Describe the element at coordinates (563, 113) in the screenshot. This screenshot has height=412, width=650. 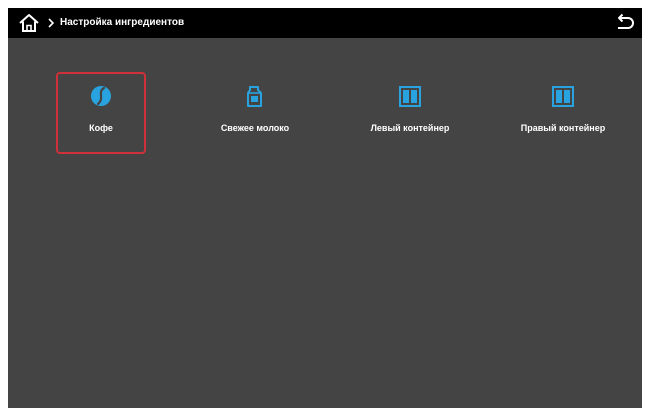
I see `tile-right-container: Правый контейнер` at that location.